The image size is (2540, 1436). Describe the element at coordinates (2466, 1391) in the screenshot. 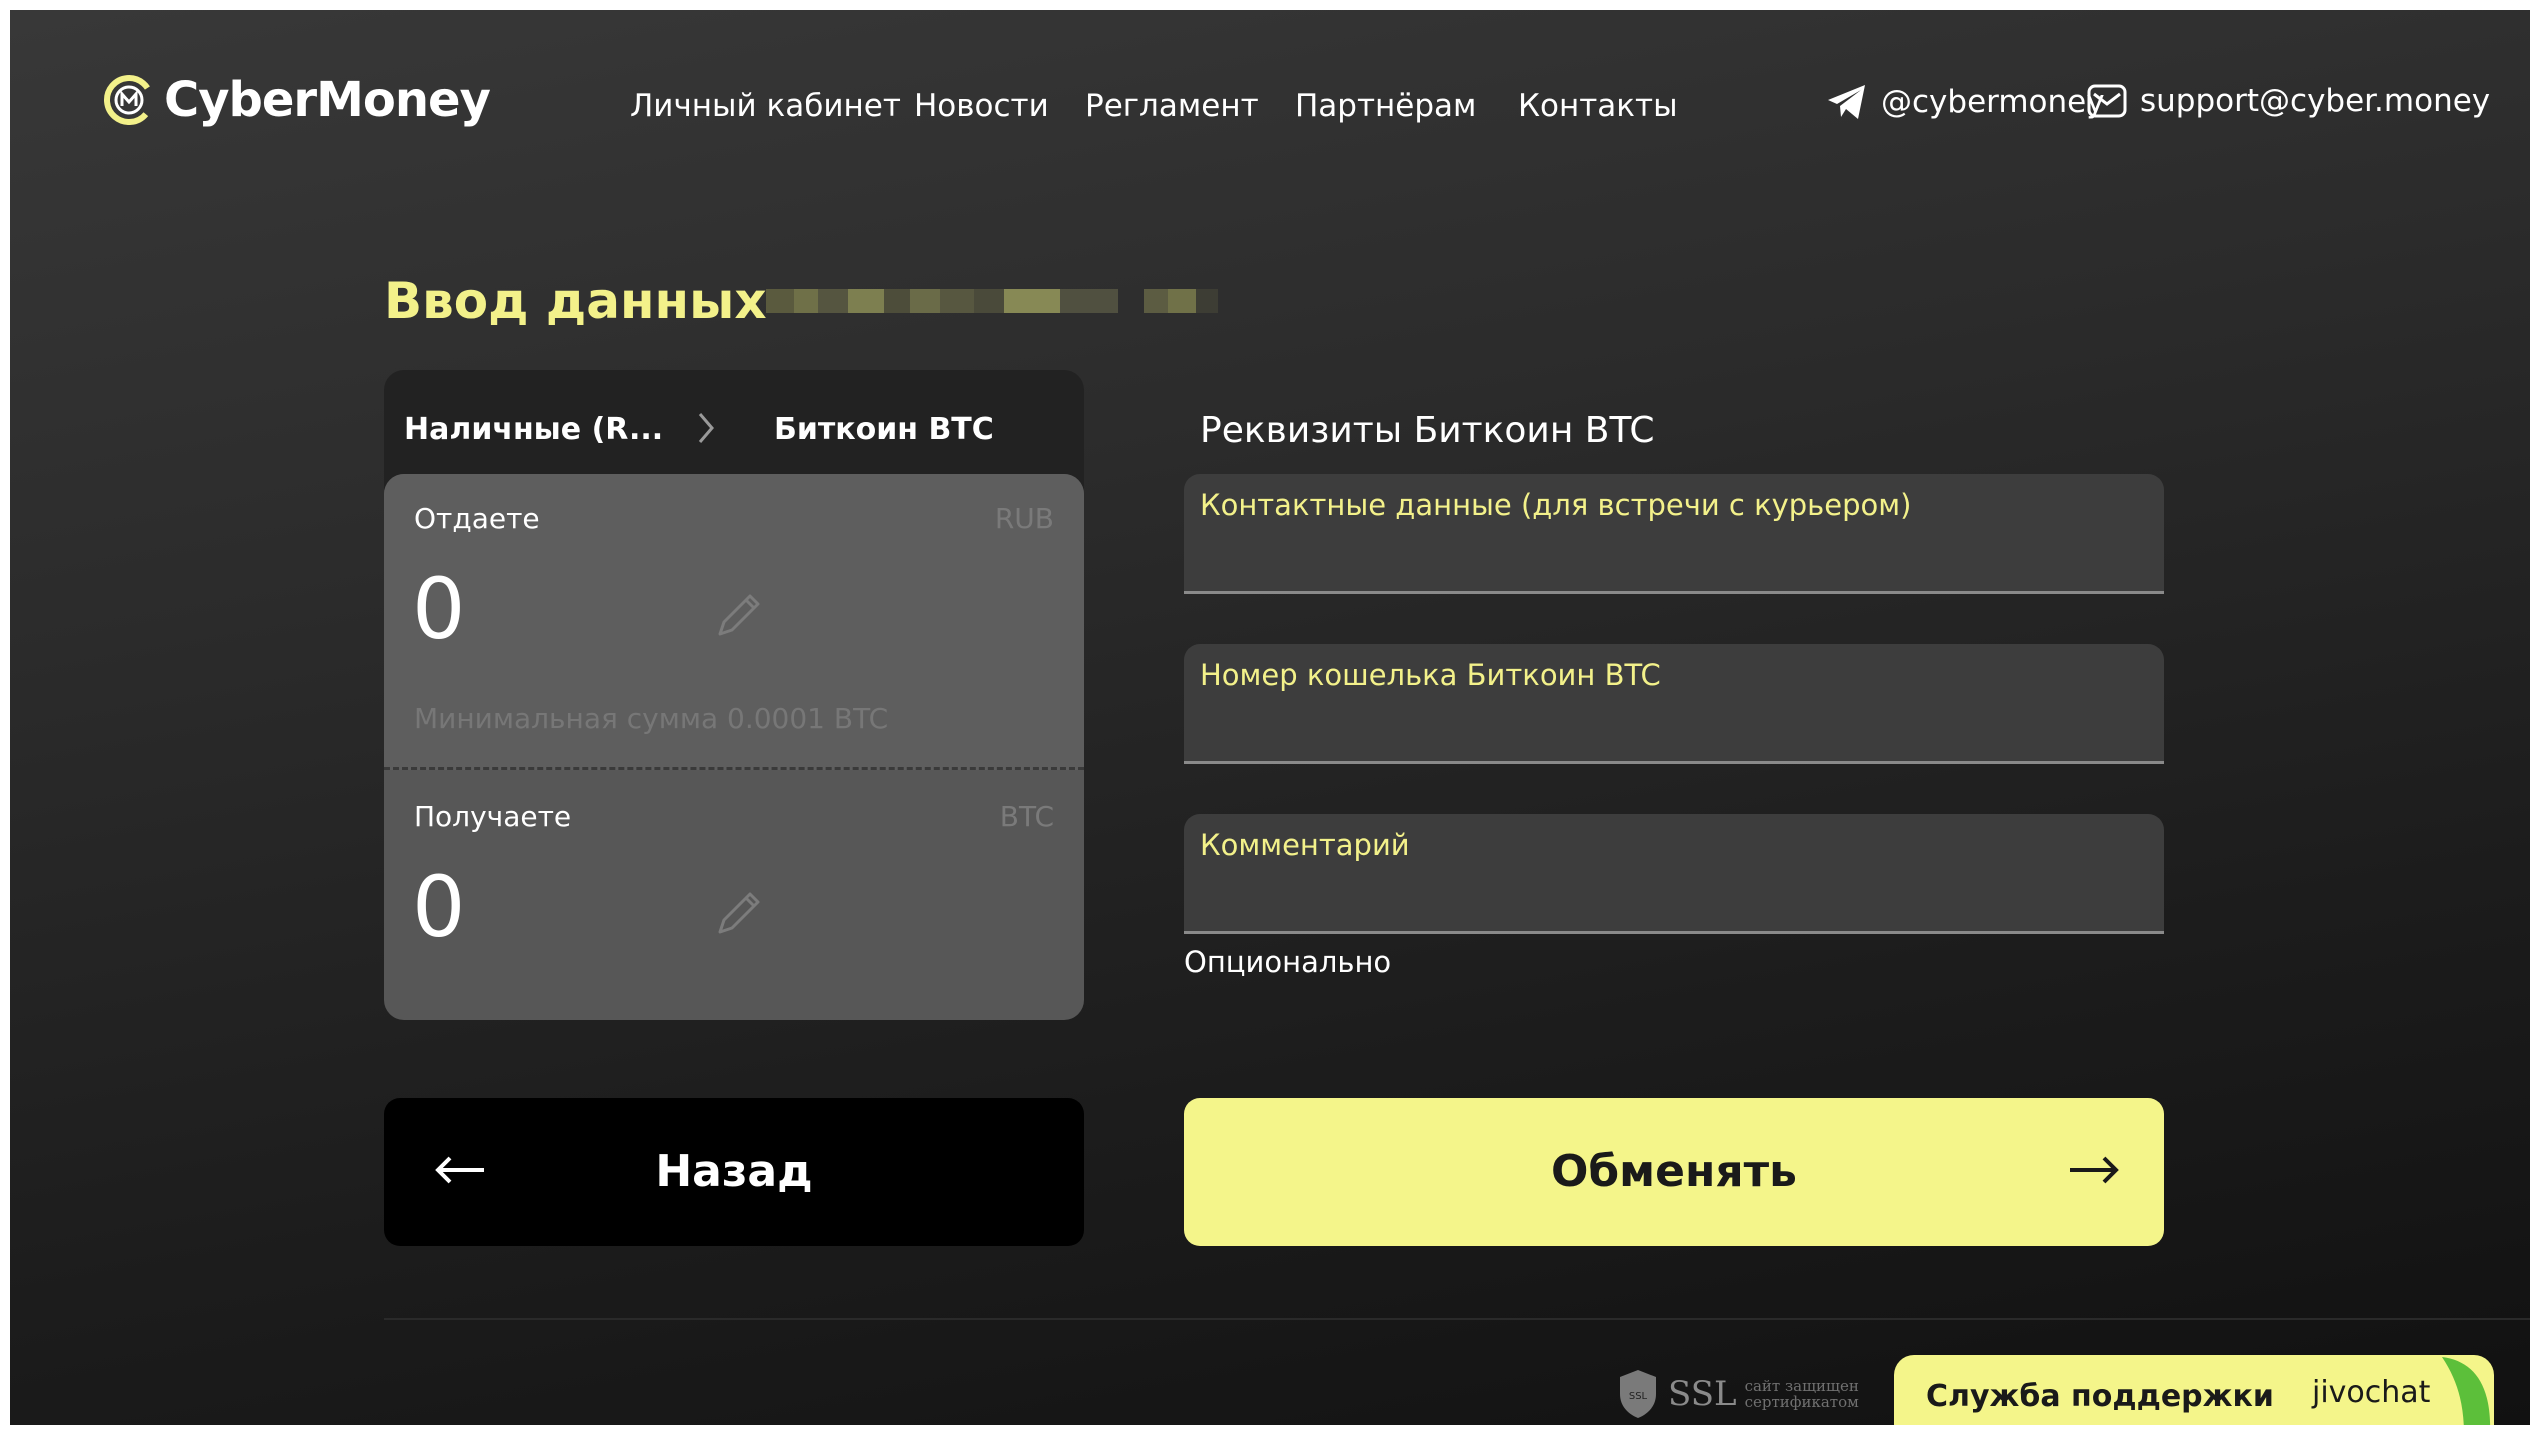

I see `leaf-icon` at that location.